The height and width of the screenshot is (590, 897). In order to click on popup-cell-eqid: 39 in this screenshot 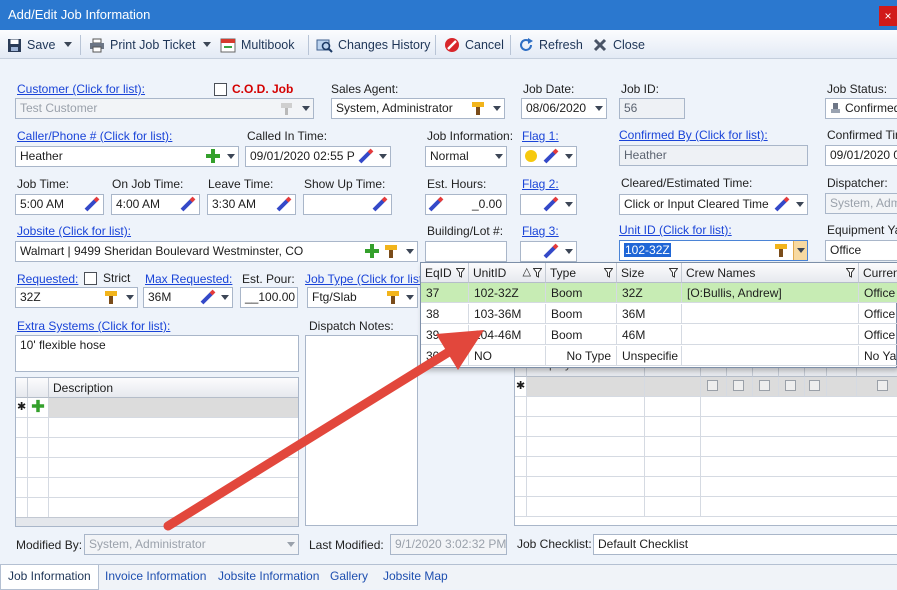, I will do `click(445, 335)`.